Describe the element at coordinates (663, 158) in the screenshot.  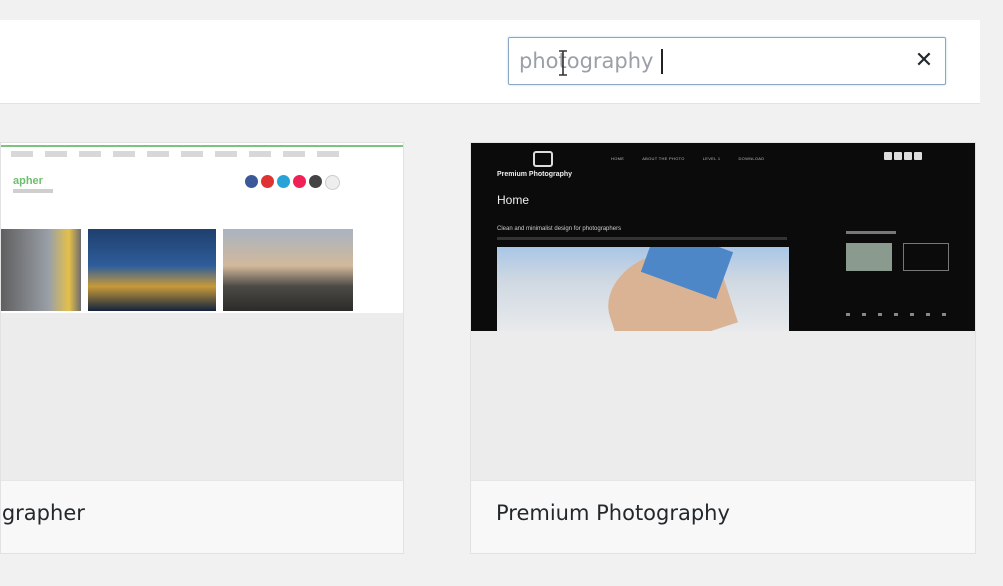
I see `preview-nav-item: ABOUT THE PHOTO` at that location.